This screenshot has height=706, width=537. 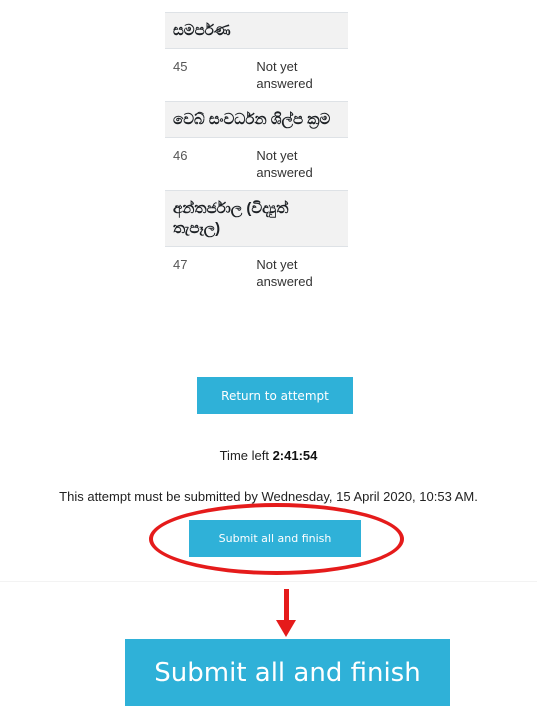 What do you see at coordinates (180, 66) in the screenshot?
I see `question-number: 45` at bounding box center [180, 66].